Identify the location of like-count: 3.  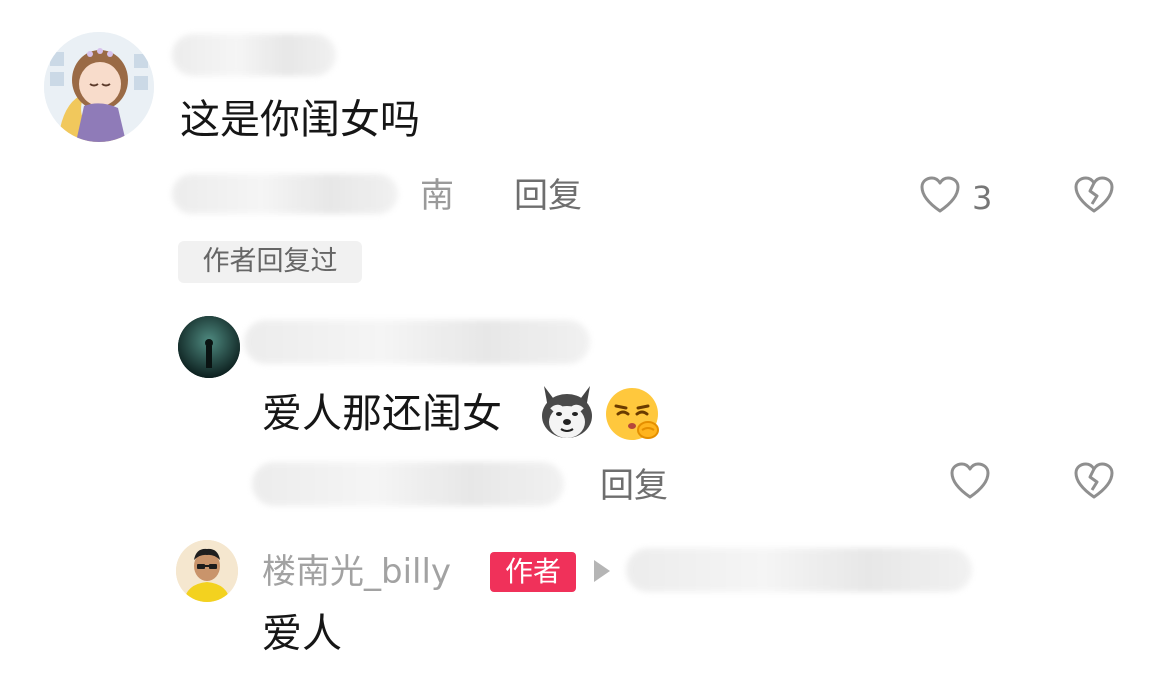
(982, 198).